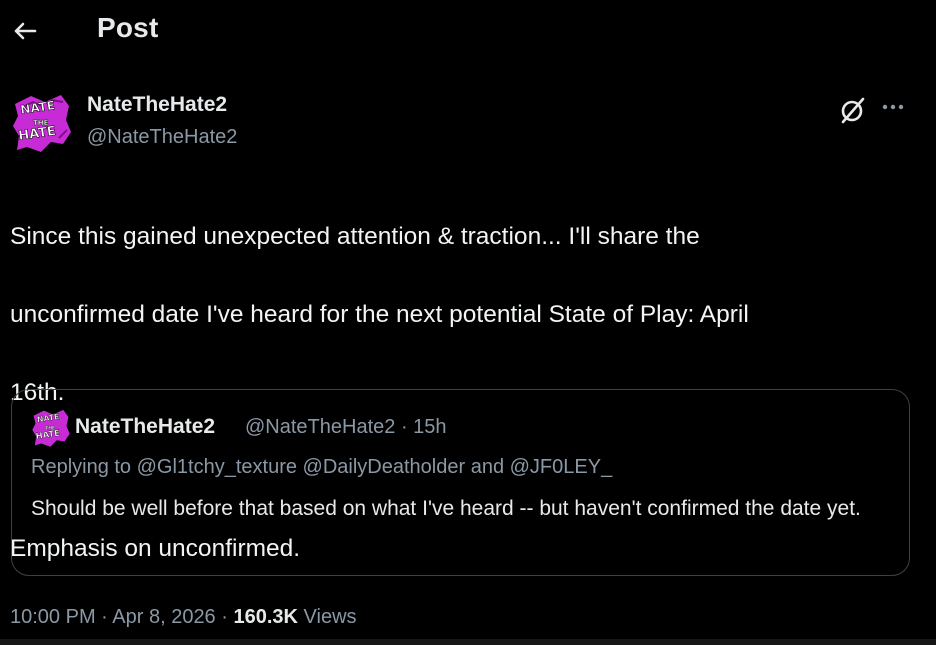  I want to click on grok-icon, so click(853, 110).